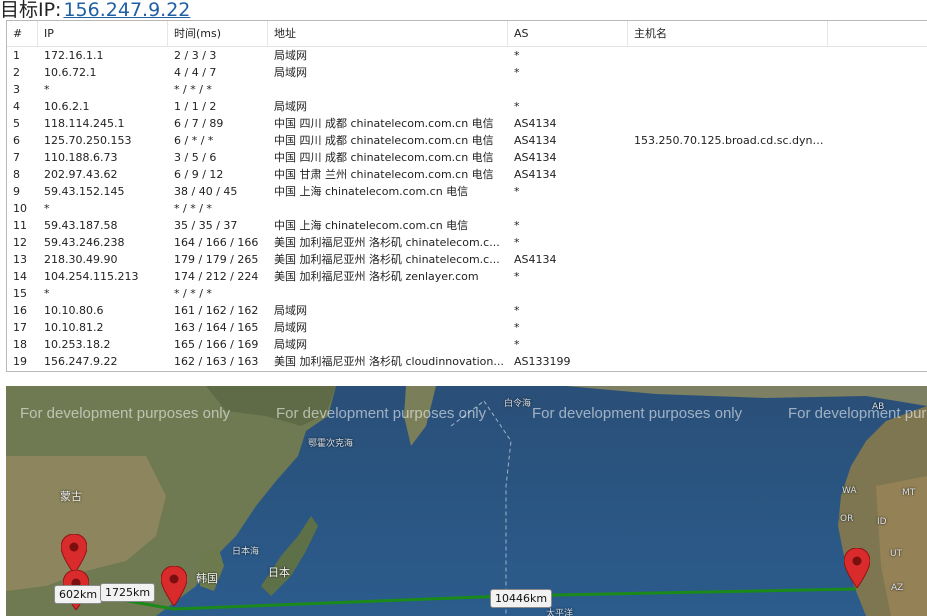  What do you see at coordinates (518, 404) in the screenshot?
I see `map-label-bering: 白令海` at bounding box center [518, 404].